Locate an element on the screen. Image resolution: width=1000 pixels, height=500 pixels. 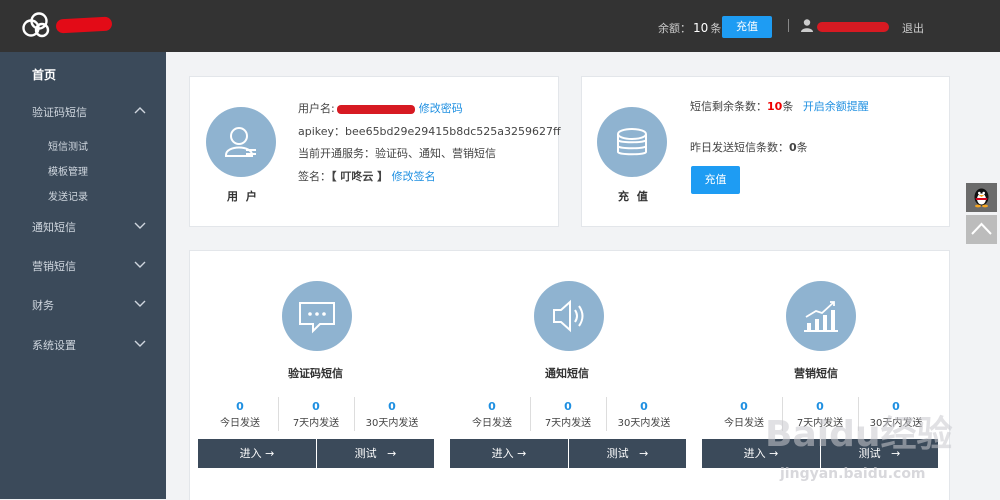
apikey-row: apikey：bee65bd29e29415b8dc525a3259627ff is located at coordinates (429, 131).